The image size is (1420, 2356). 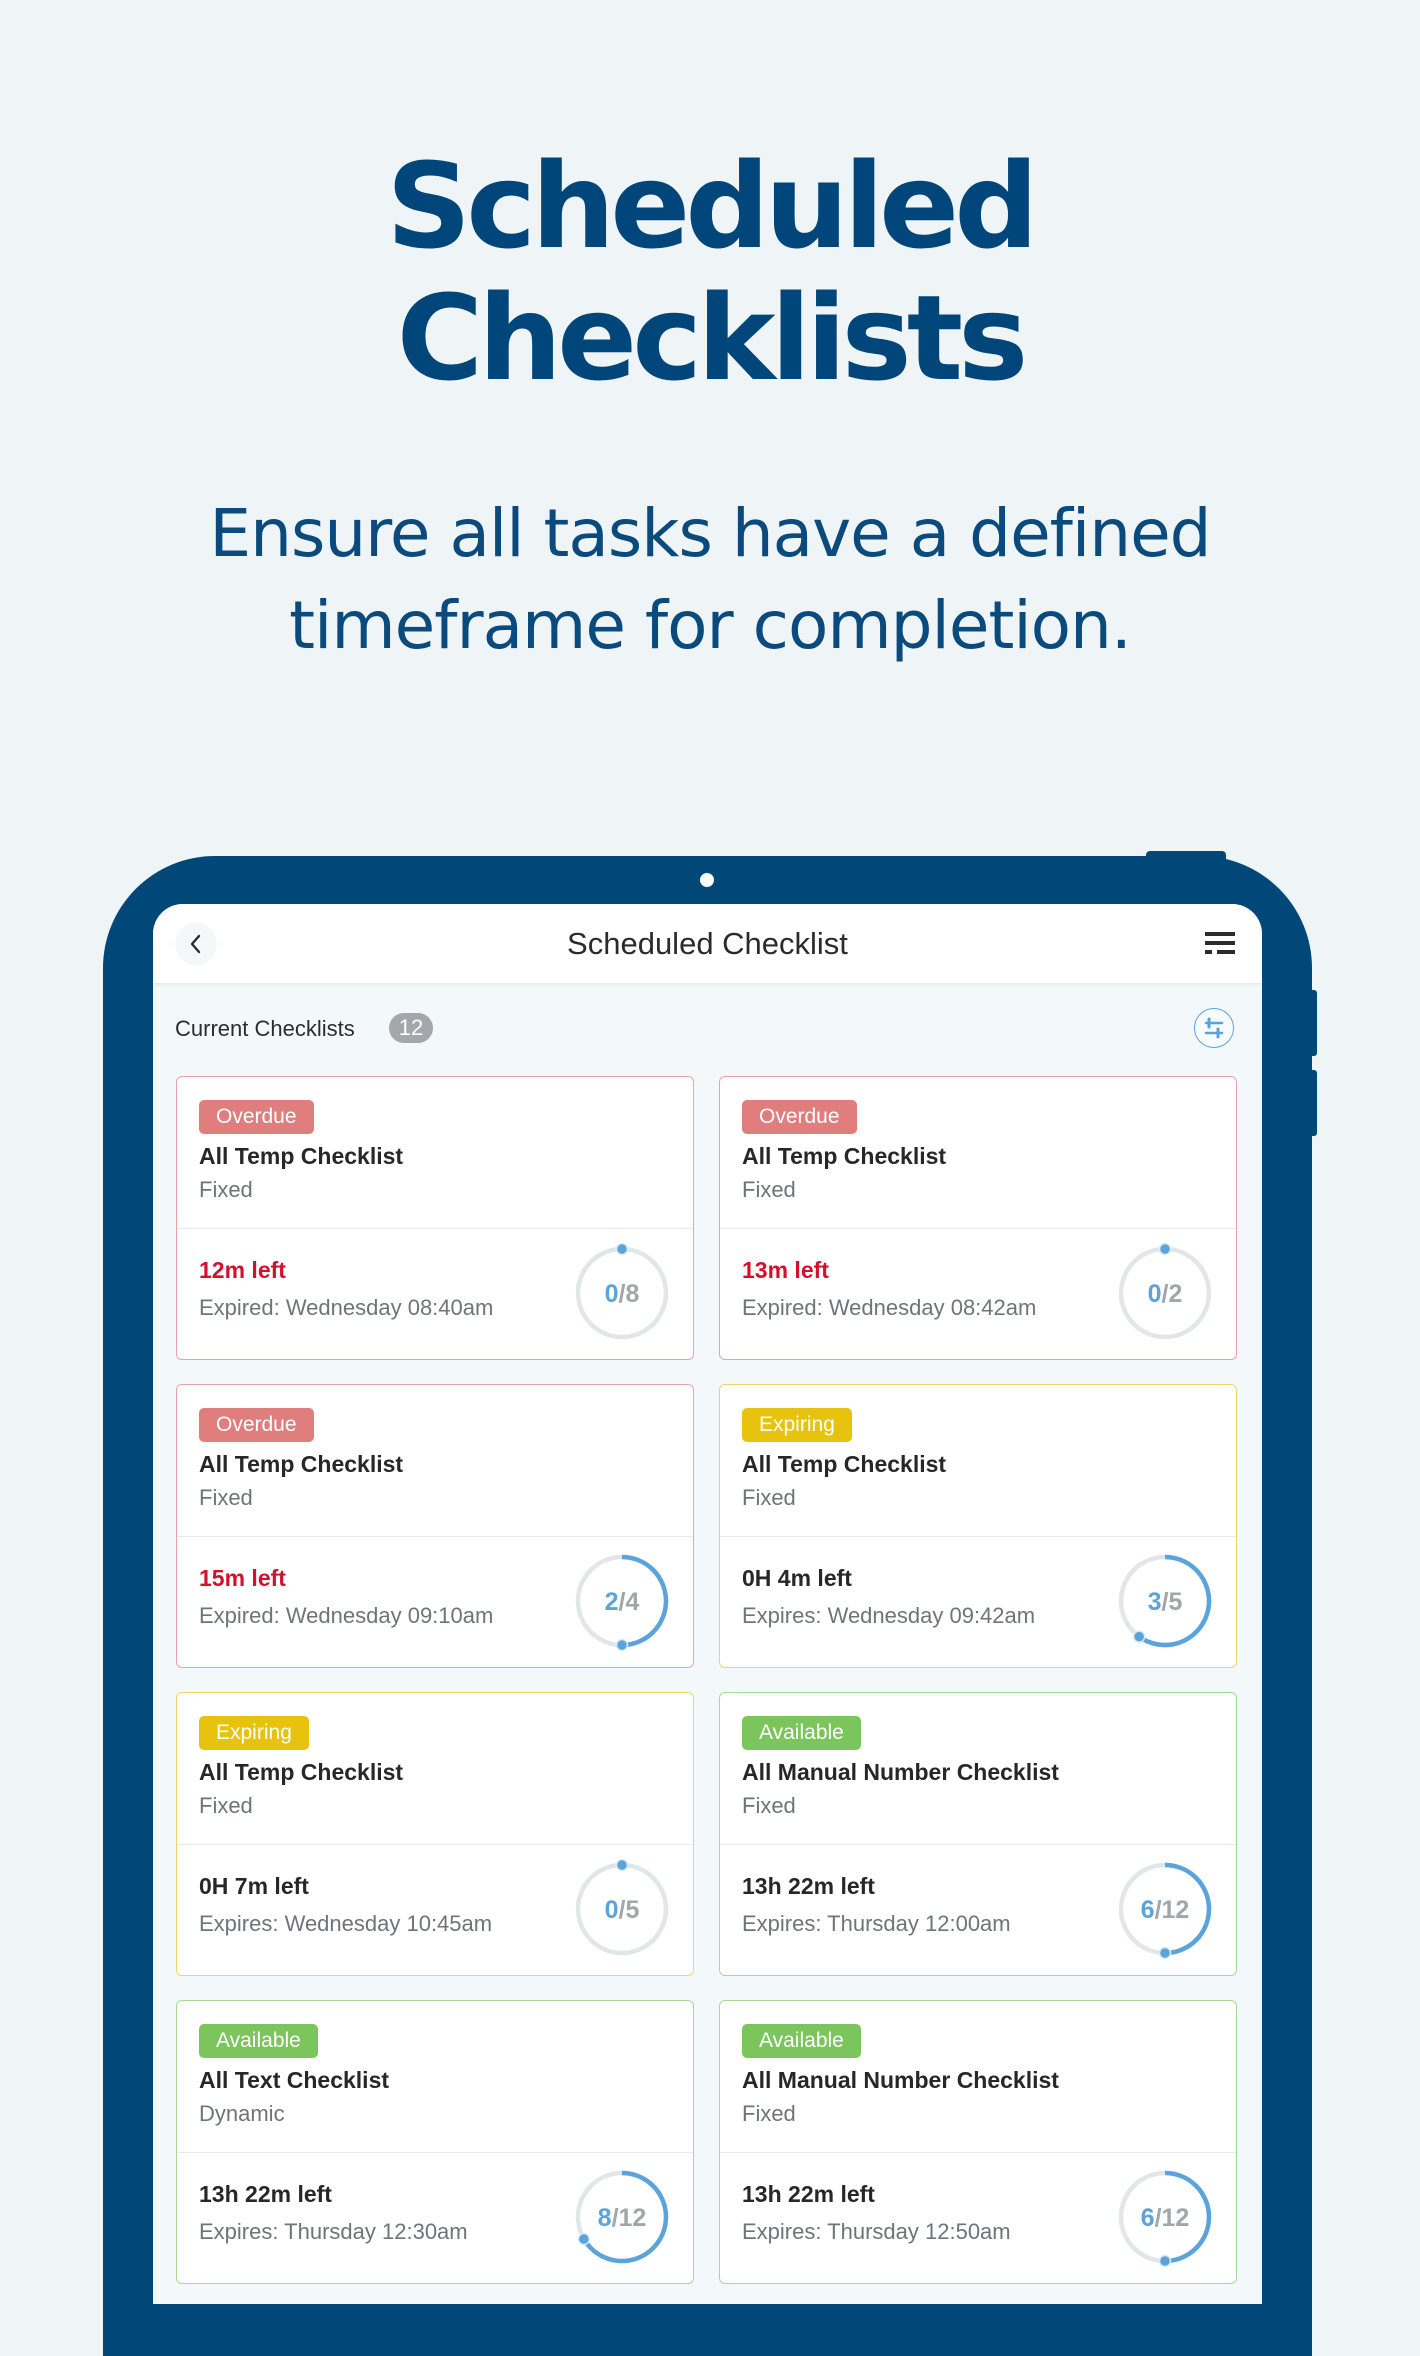 What do you see at coordinates (346, 1307) in the screenshot?
I see `expiry-text: Expired: Wednesday 08:40am` at bounding box center [346, 1307].